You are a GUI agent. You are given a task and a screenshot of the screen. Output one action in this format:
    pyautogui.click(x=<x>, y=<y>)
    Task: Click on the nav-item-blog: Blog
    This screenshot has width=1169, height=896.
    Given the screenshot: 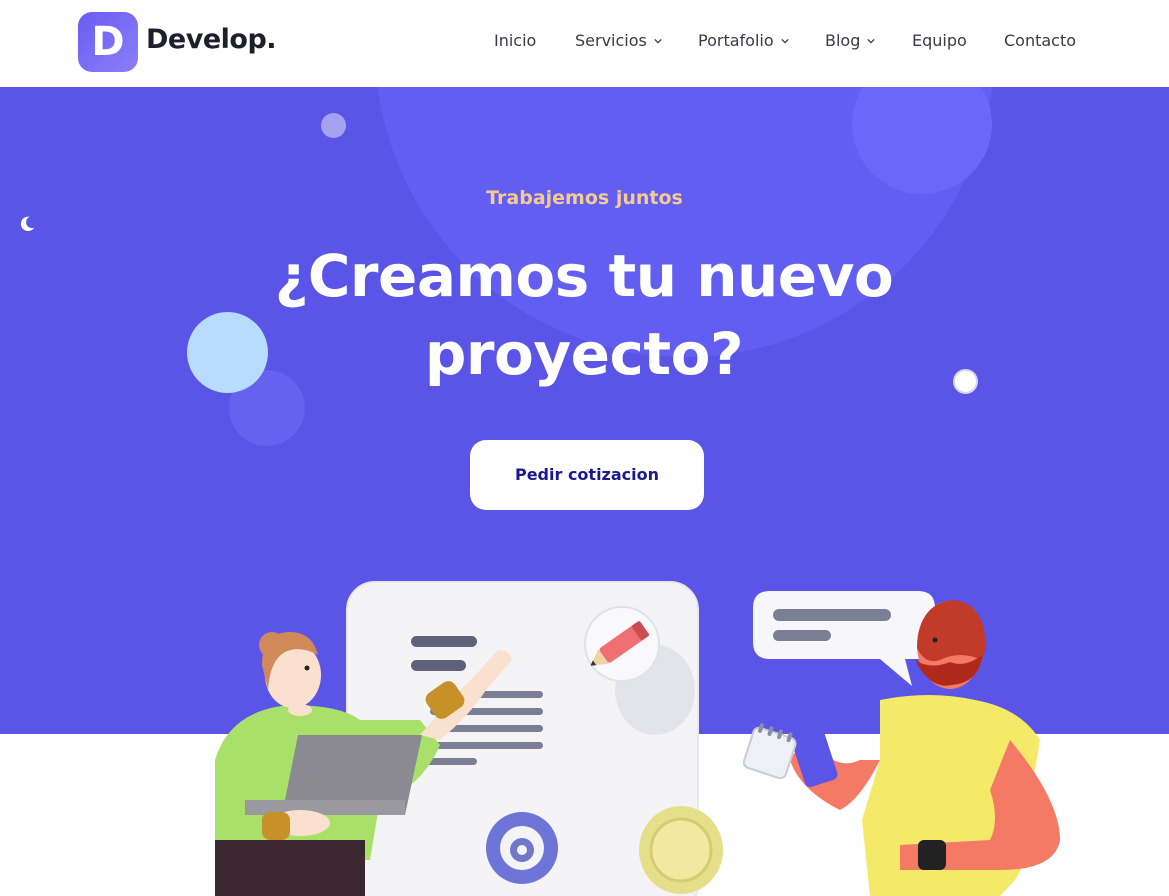 What is the action you would take?
    pyautogui.click(x=850, y=40)
    